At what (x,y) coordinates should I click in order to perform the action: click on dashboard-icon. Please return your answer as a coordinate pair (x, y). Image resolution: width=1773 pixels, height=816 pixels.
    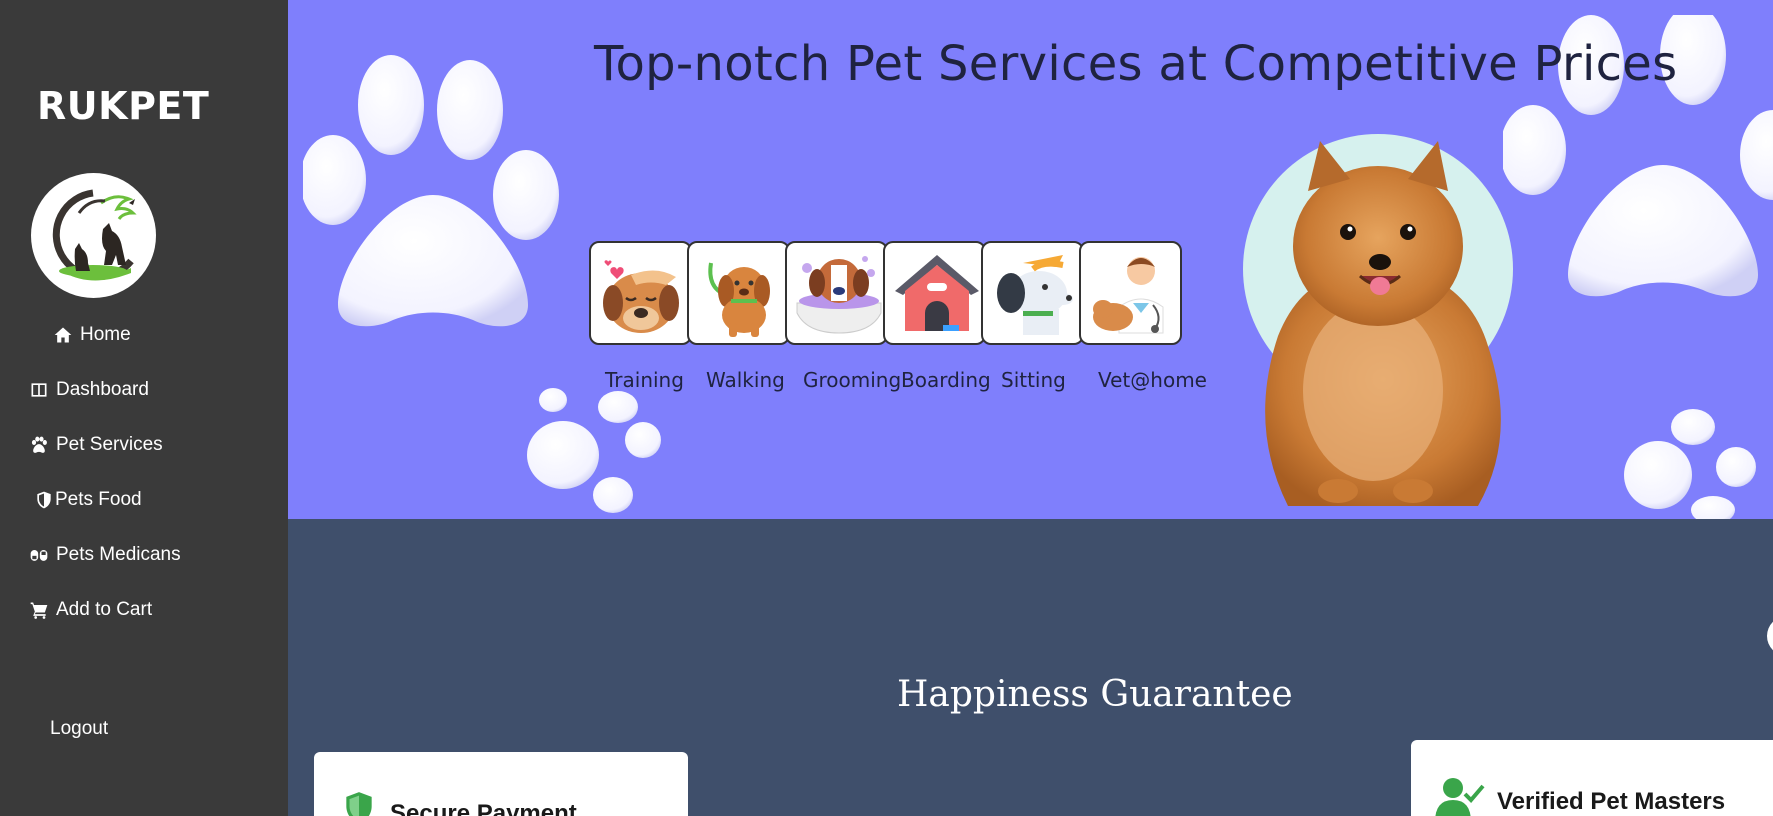
    Looking at the image, I should click on (39, 390).